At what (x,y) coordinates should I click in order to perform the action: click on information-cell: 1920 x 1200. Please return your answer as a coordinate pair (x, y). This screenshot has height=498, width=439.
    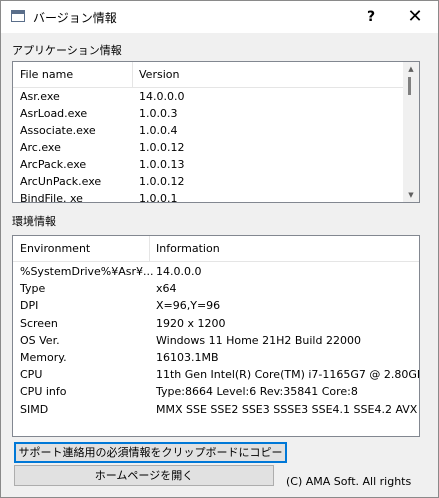
    Looking at the image, I should click on (191, 323).